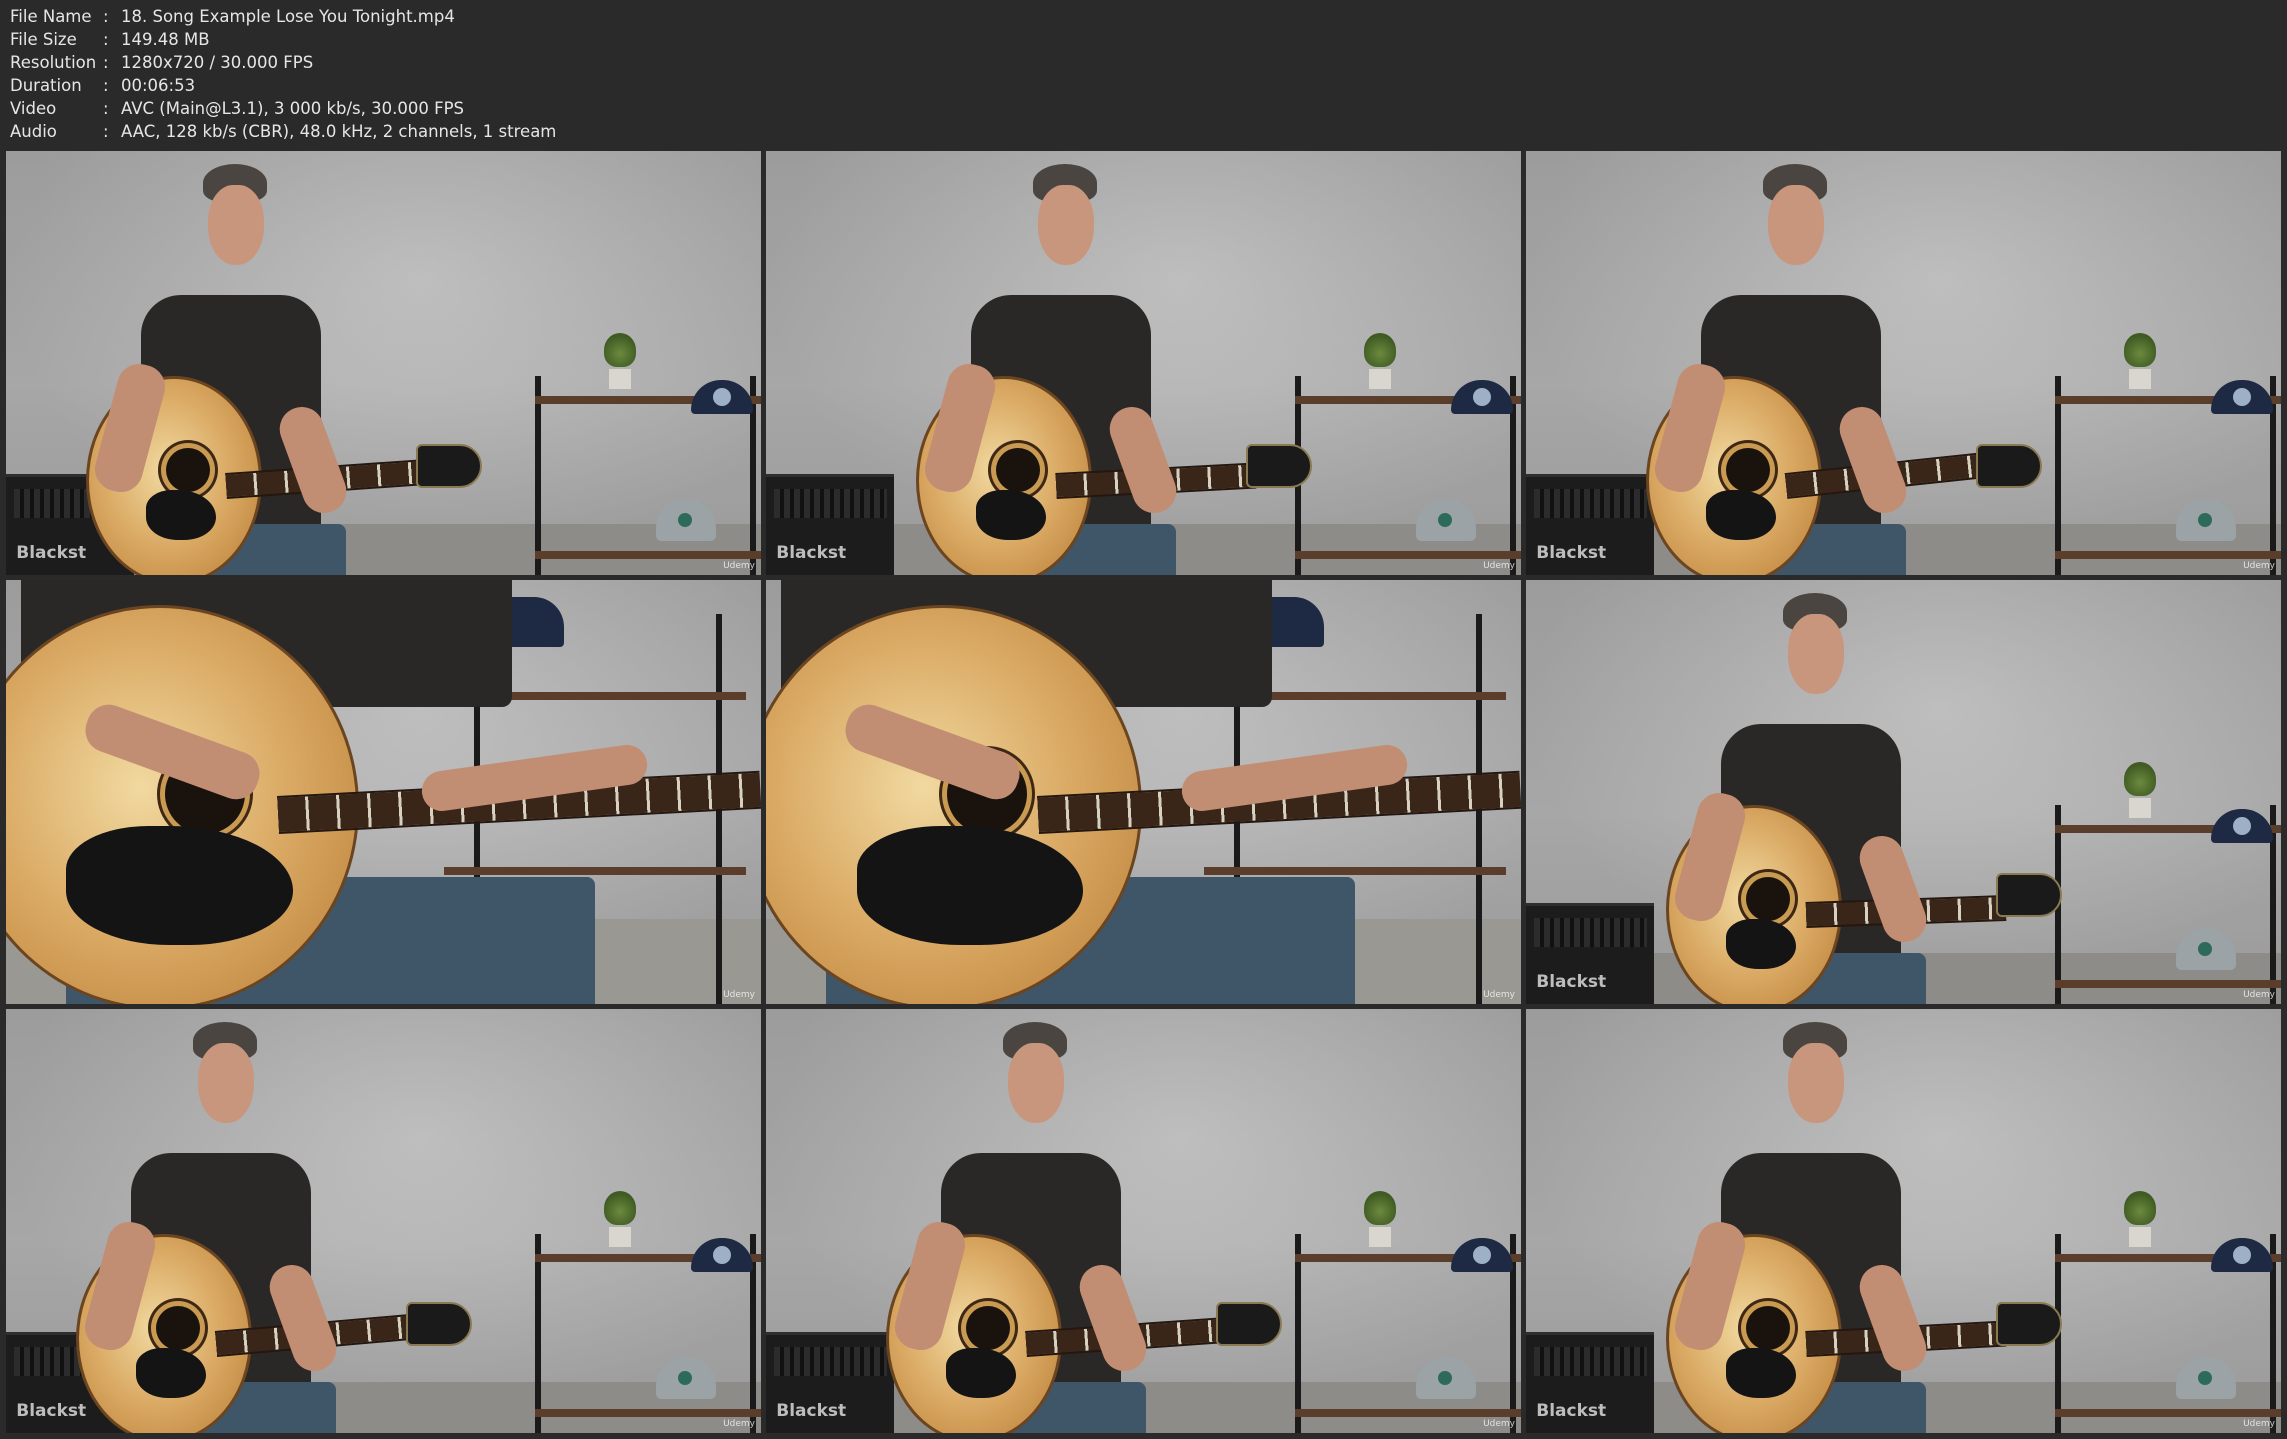  What do you see at coordinates (288, 16) in the screenshot?
I see `info-value: 18. Song Example Lose You Tonight.mp4` at bounding box center [288, 16].